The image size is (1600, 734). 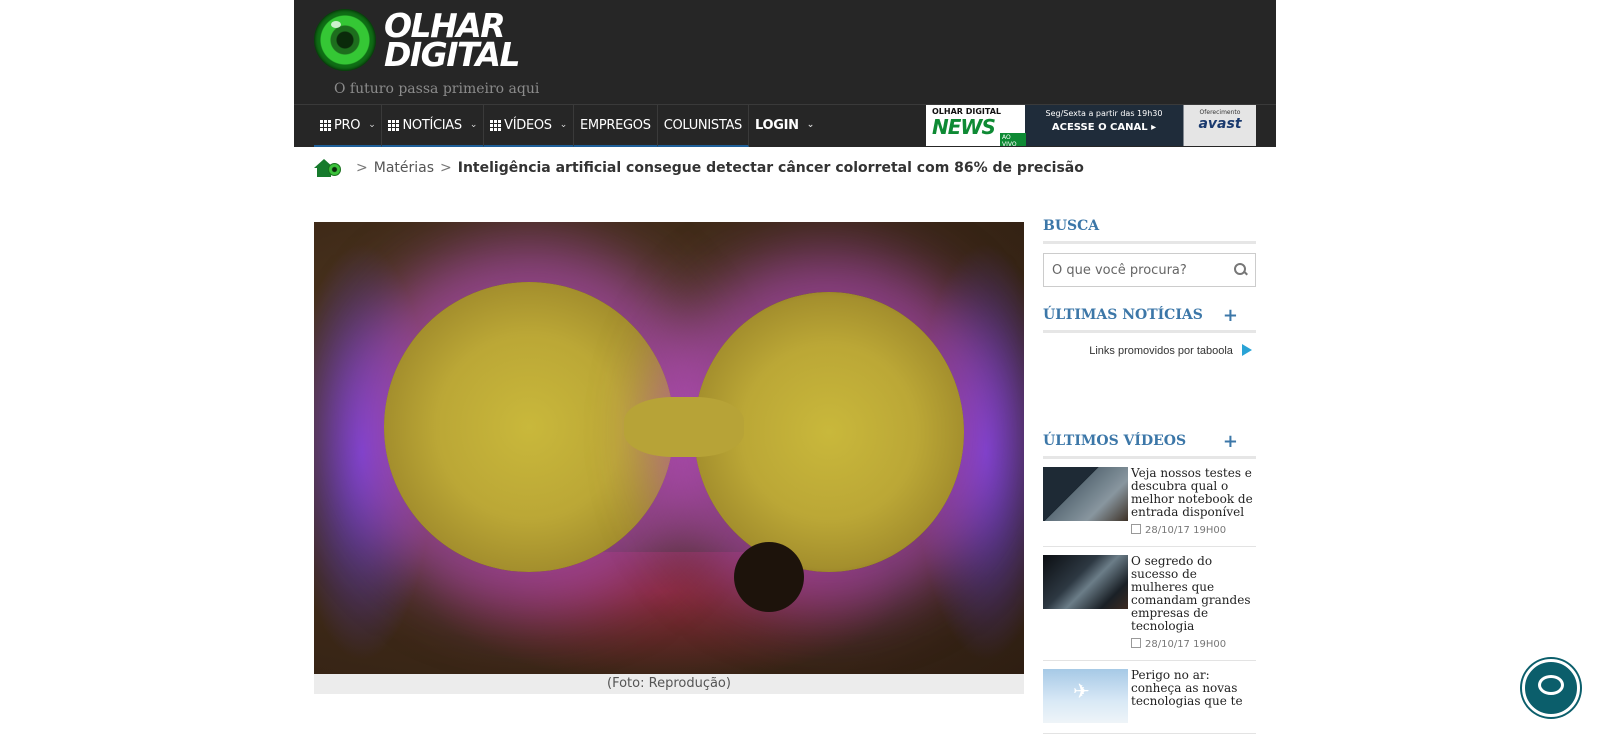 I want to click on nav-item-noticias: NOTÍCIAS ⌄, so click(x=433, y=126).